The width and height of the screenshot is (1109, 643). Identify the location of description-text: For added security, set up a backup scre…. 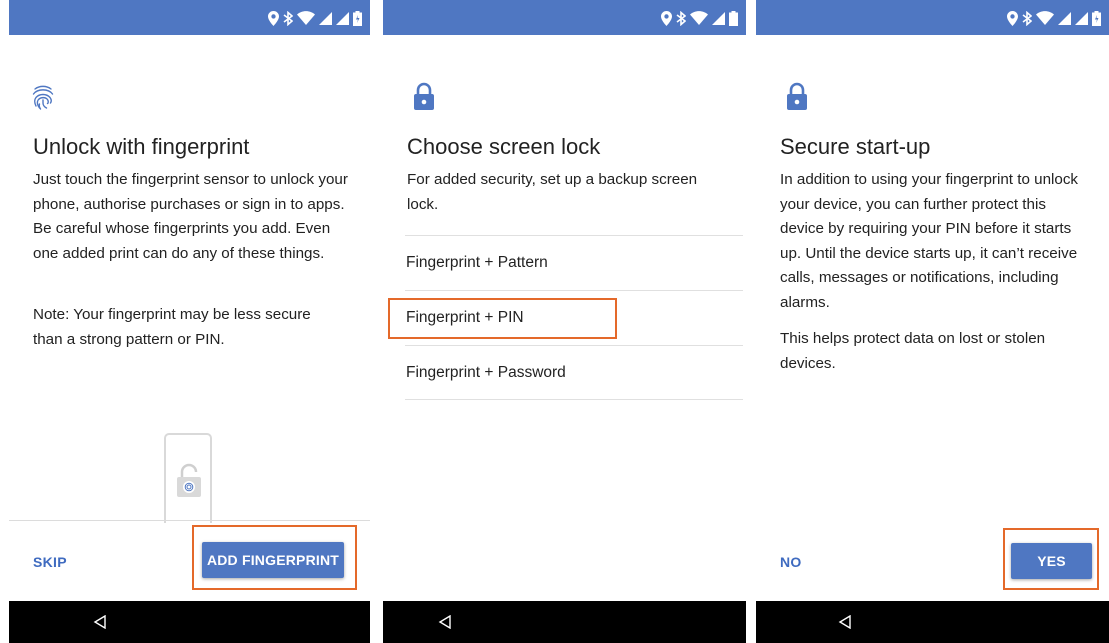
(552, 192).